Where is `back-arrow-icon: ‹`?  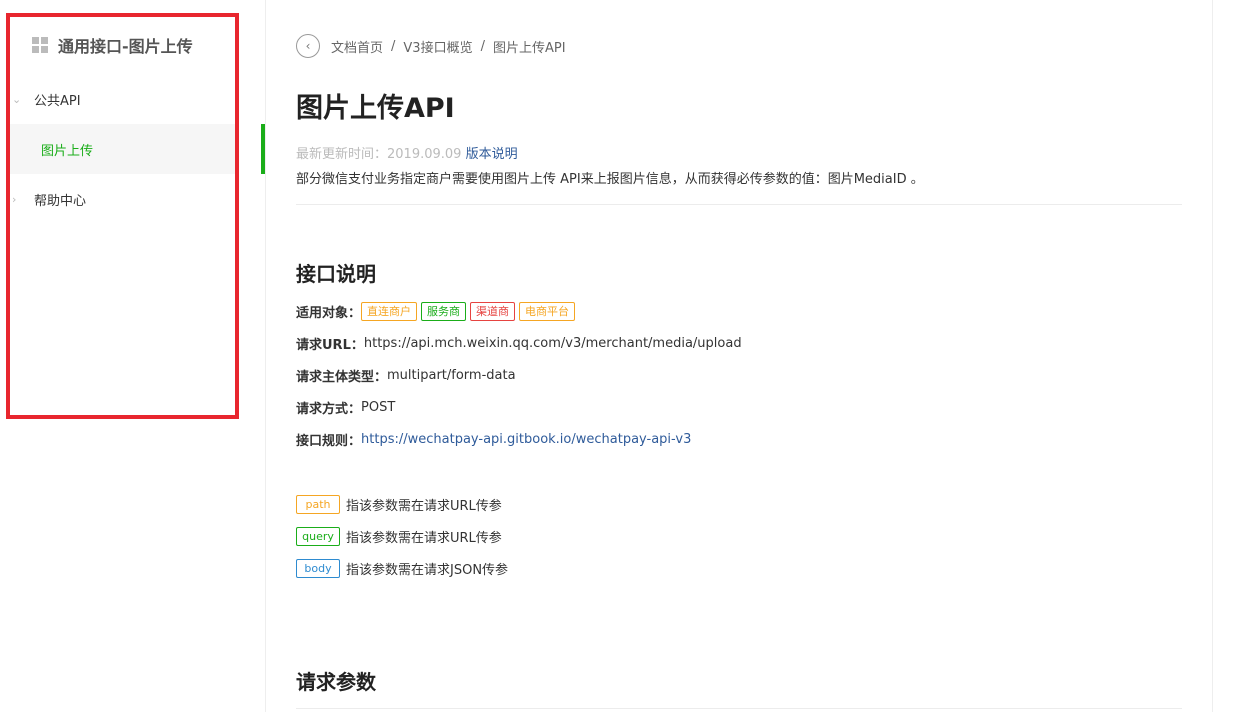
back-arrow-icon: ‹ is located at coordinates (308, 46).